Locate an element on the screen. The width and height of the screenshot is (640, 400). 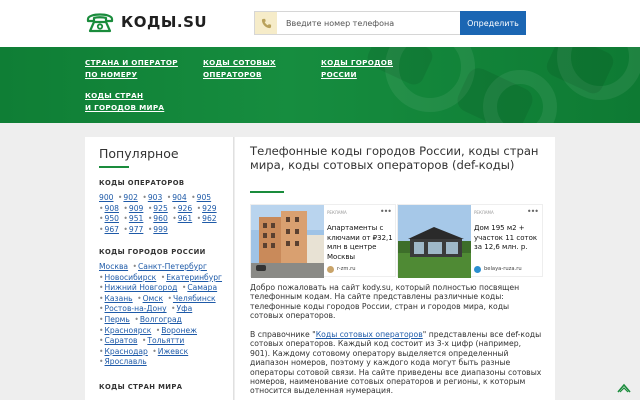
phone-search-form: Определить is located at coordinates (390, 23).